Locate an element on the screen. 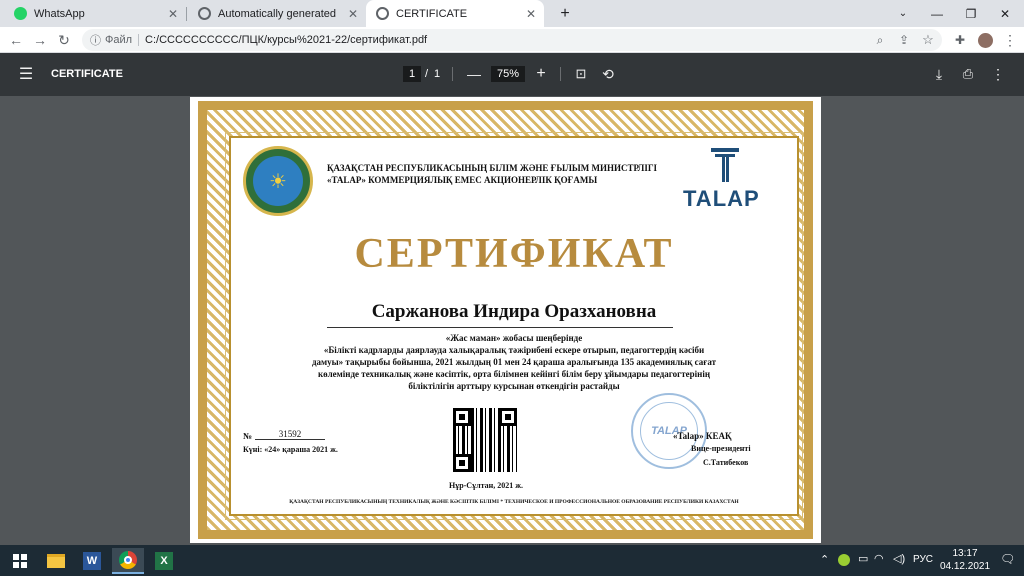  file-explorer-icon is located at coordinates (56, 561).